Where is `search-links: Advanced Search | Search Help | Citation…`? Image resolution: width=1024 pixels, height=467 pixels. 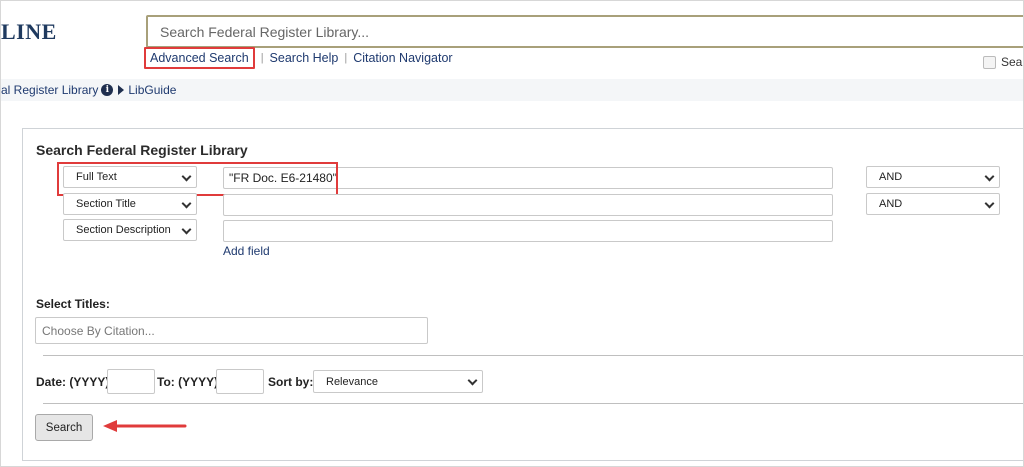
search-links: Advanced Search | Search Help | Citation… is located at coordinates (298, 58).